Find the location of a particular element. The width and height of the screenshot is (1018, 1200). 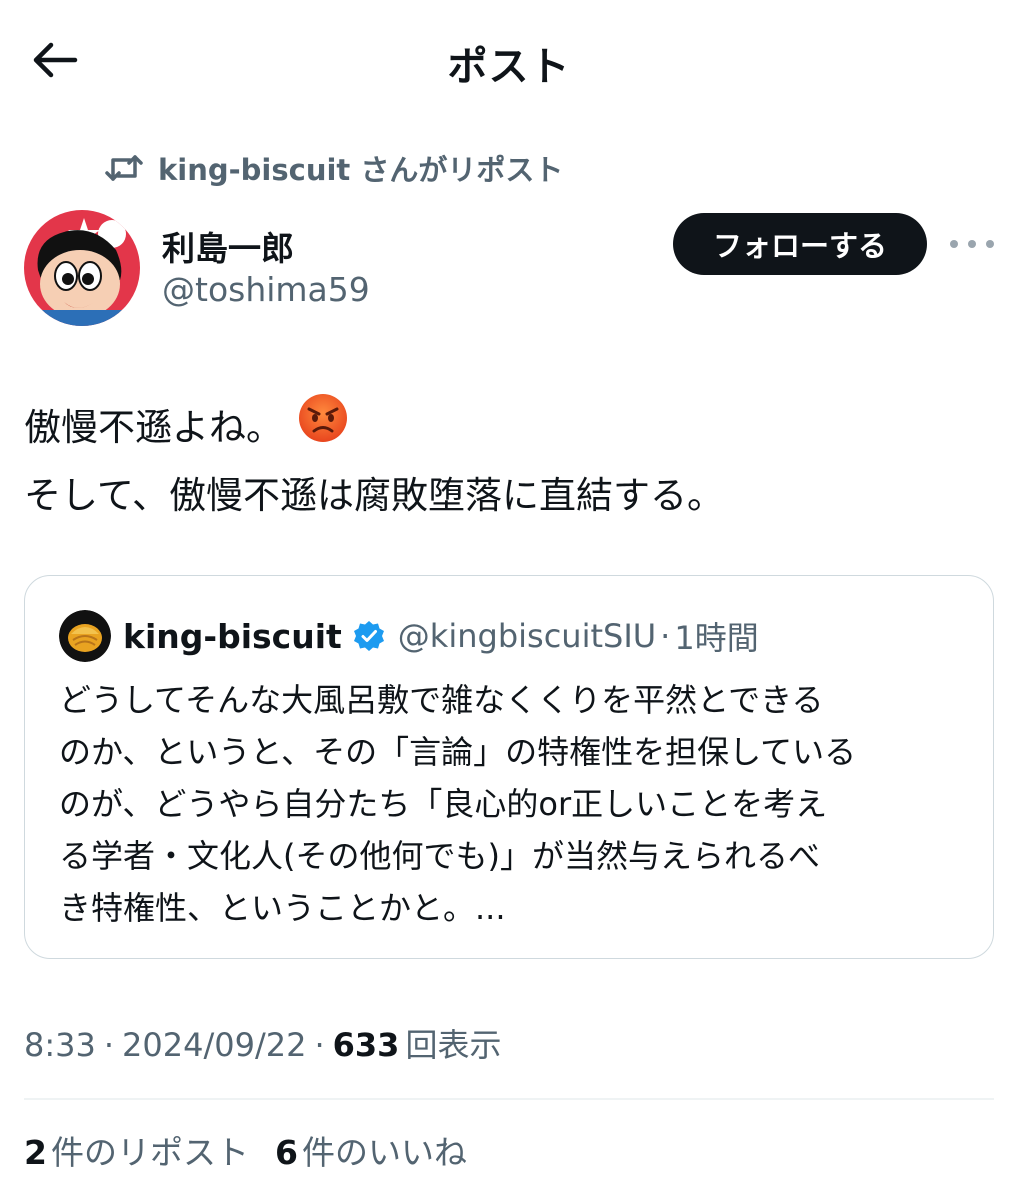

quoted-tweet-time: 1時間 is located at coordinates (716, 638).